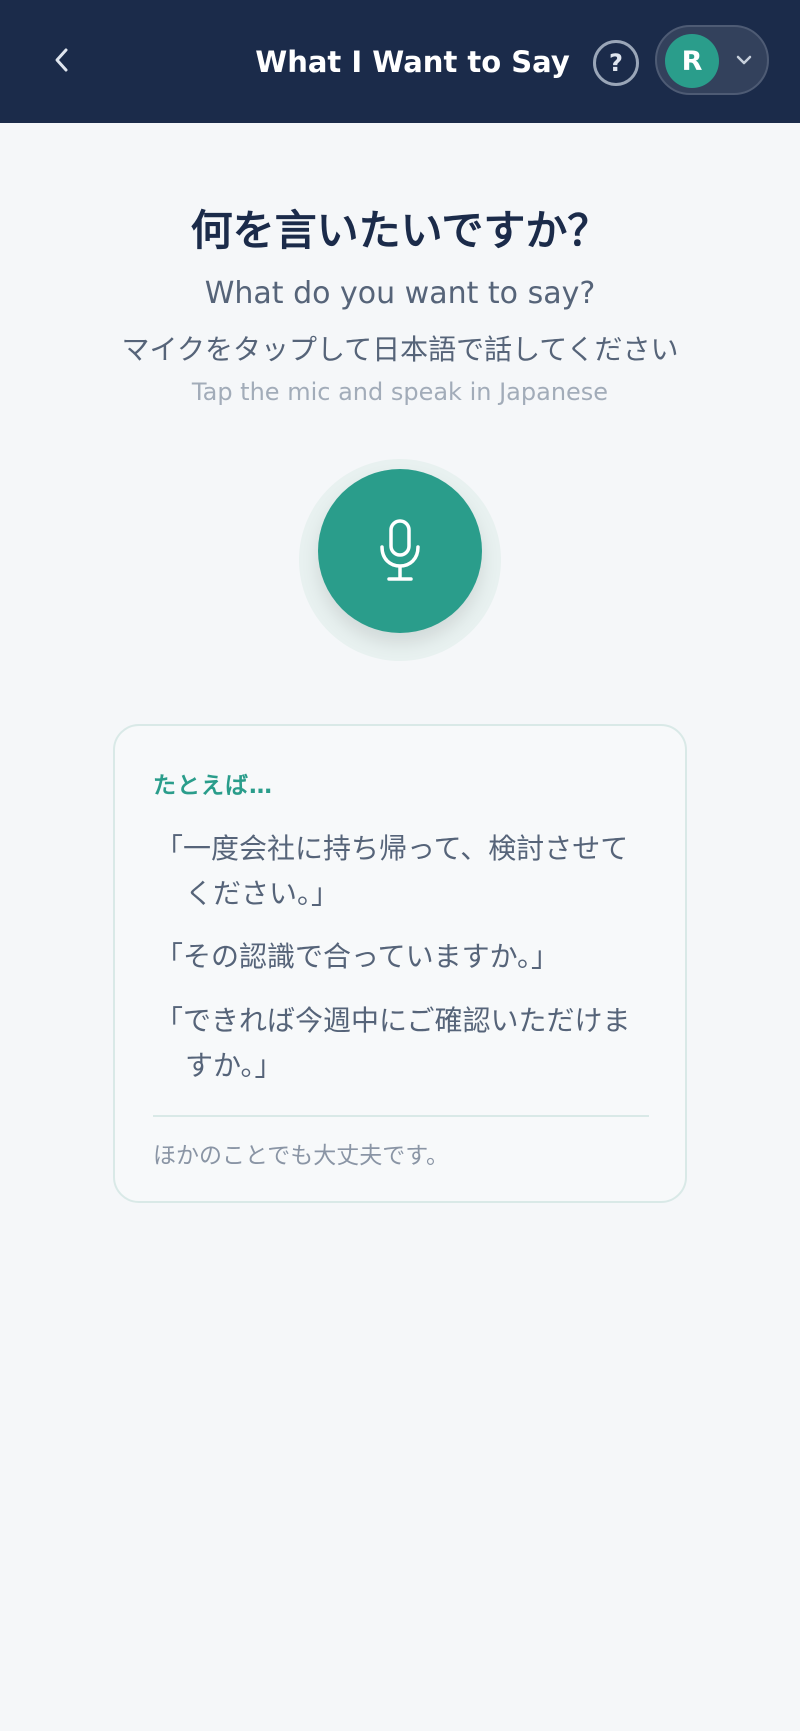 The height and width of the screenshot is (1731, 800). What do you see at coordinates (392, 871) in the screenshot?
I see `example-phrase: 「一度会社に持ち帰って、検討させてください。」` at bounding box center [392, 871].